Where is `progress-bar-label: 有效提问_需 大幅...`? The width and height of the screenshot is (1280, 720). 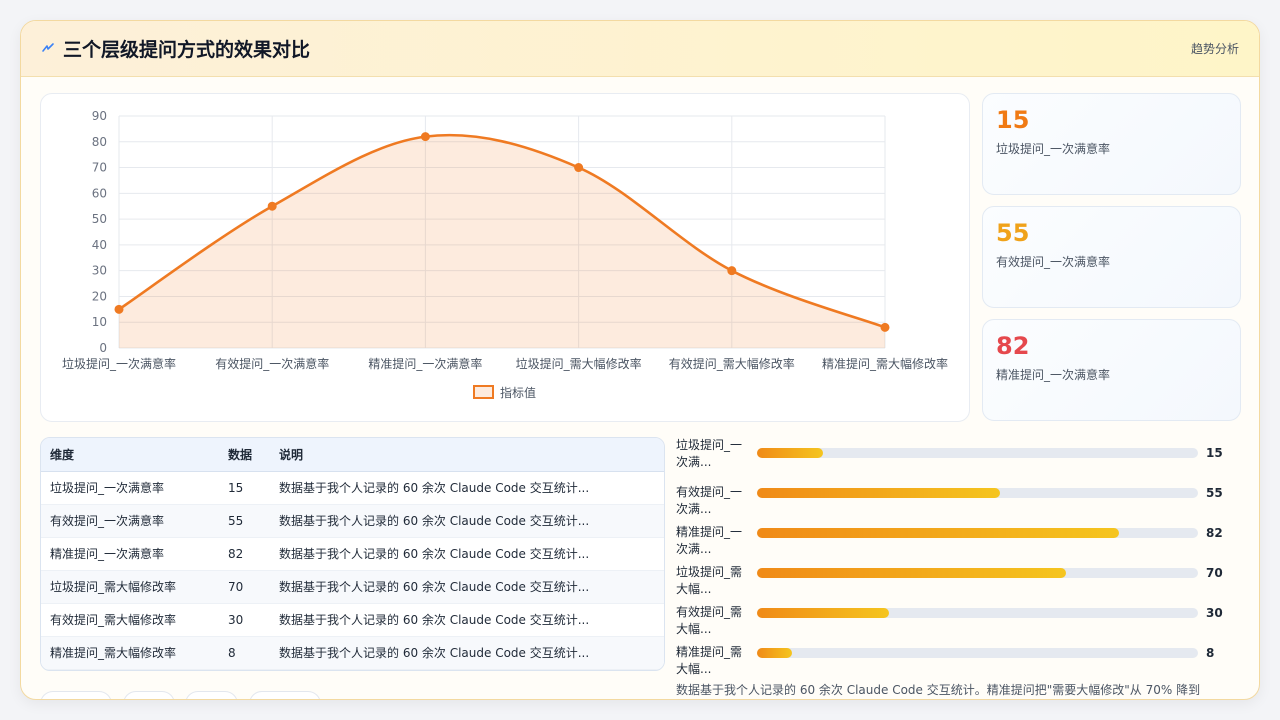
progress-bar-label: 有效提问_需 大幅... is located at coordinates (709, 620).